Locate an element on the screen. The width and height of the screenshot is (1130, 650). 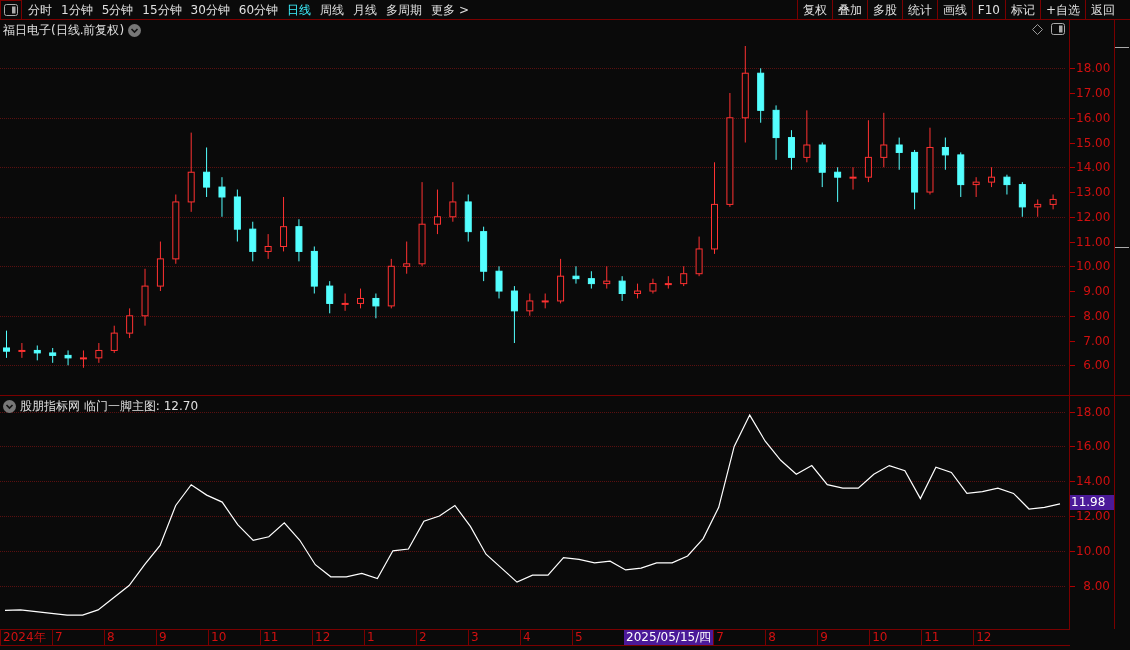
toolbar-button: 画线 is located at coordinates (954, 10).